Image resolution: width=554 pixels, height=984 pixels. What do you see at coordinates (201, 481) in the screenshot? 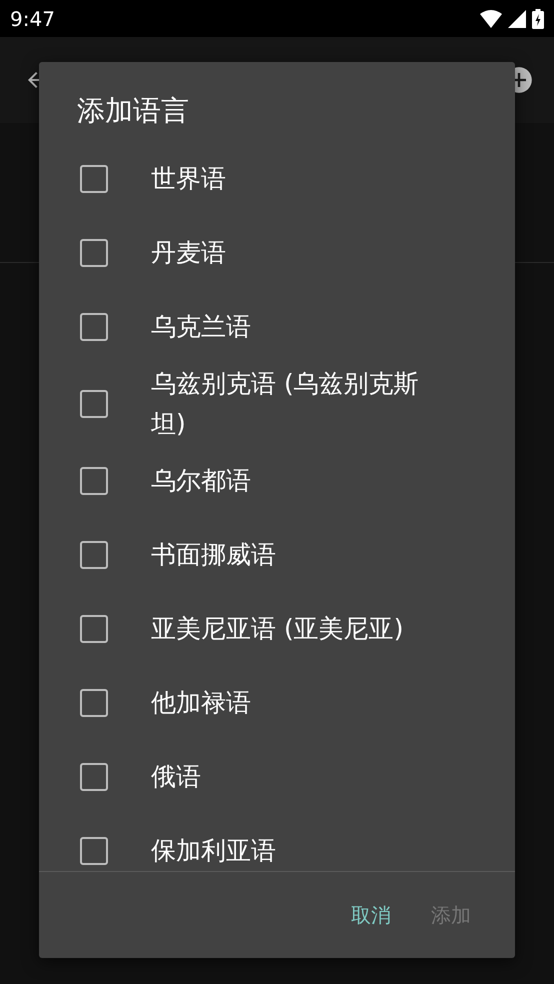
I see `language-option: 乌尔都语` at bounding box center [201, 481].